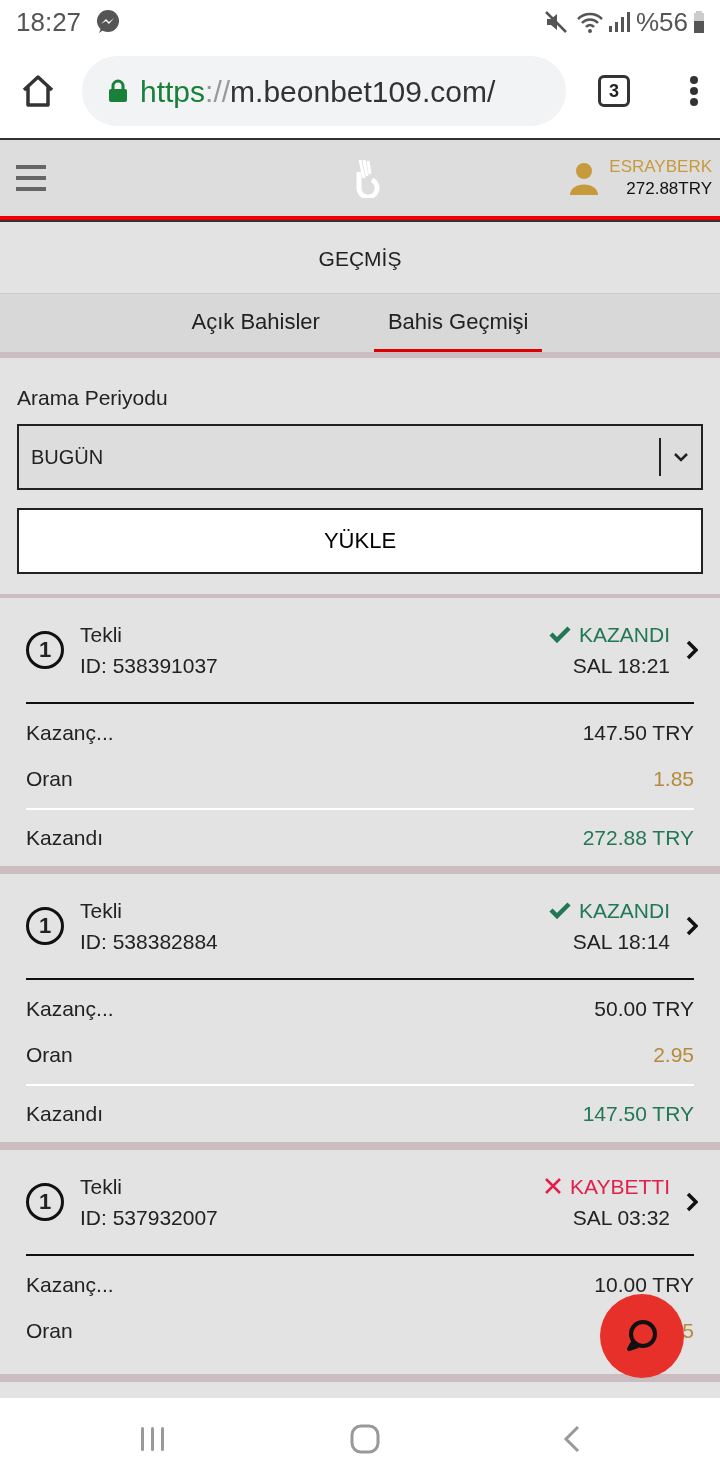  What do you see at coordinates (360, 540) in the screenshot?
I see `load-button: YÜKLE` at bounding box center [360, 540].